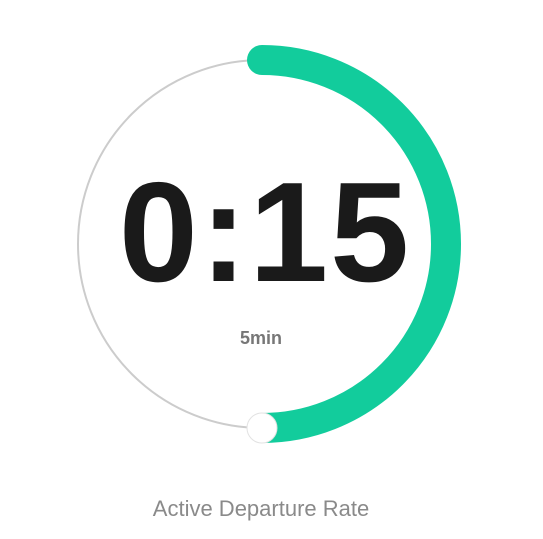 The width and height of the screenshot is (543, 539). What do you see at coordinates (261, 508) in the screenshot?
I see `timer-caption: Active Departure Rate` at bounding box center [261, 508].